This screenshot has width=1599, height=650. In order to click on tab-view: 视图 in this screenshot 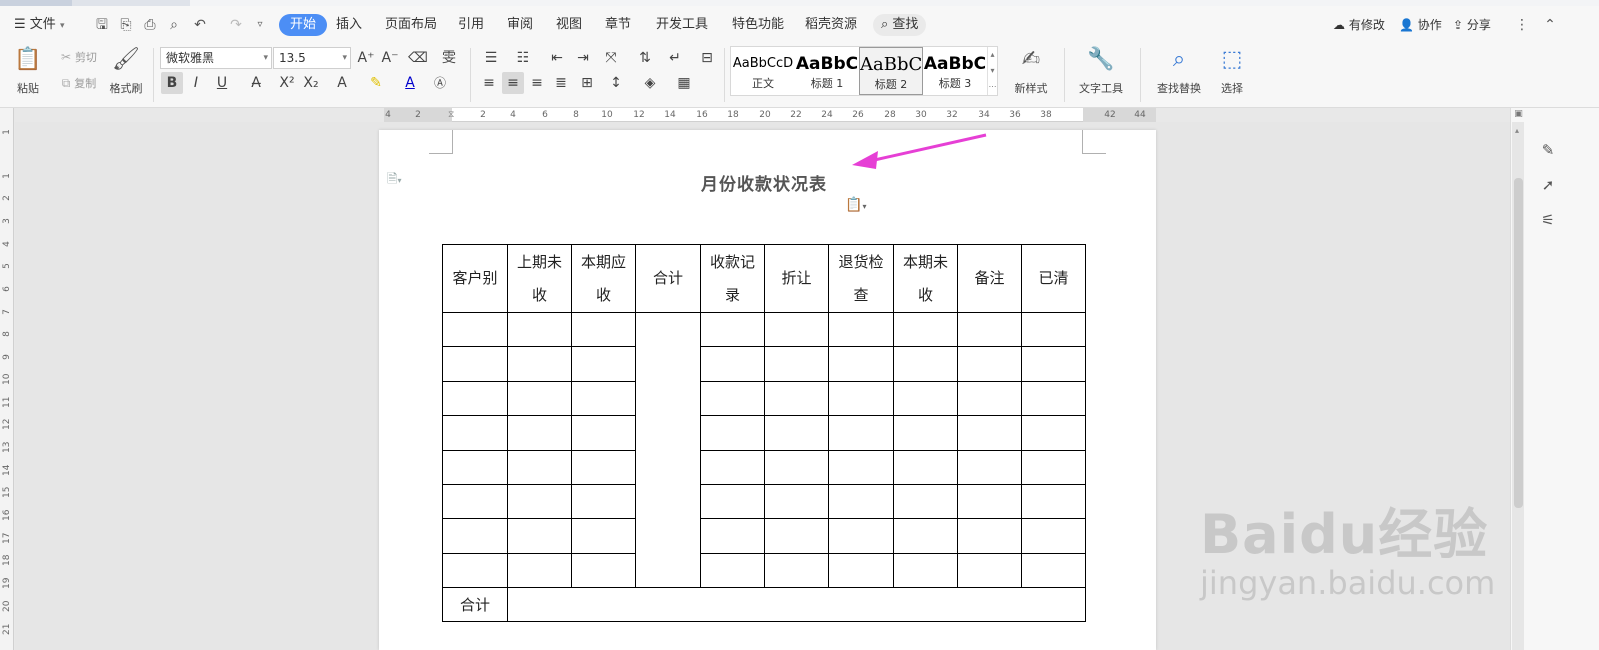, I will do `click(569, 25)`.